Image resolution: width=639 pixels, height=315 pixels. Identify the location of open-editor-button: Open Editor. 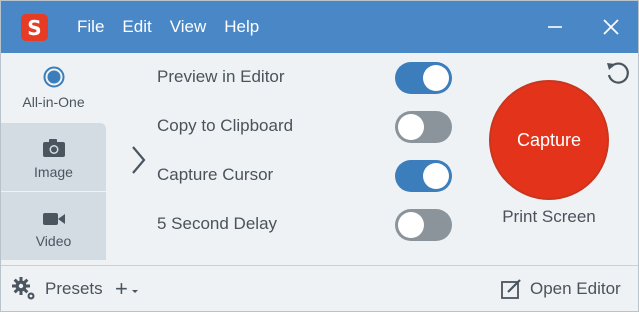
(560, 289).